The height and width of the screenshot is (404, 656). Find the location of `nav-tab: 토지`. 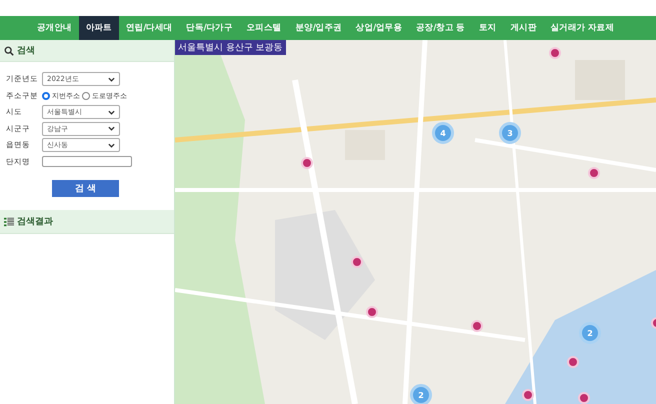

nav-tab: 토지 is located at coordinates (488, 28).